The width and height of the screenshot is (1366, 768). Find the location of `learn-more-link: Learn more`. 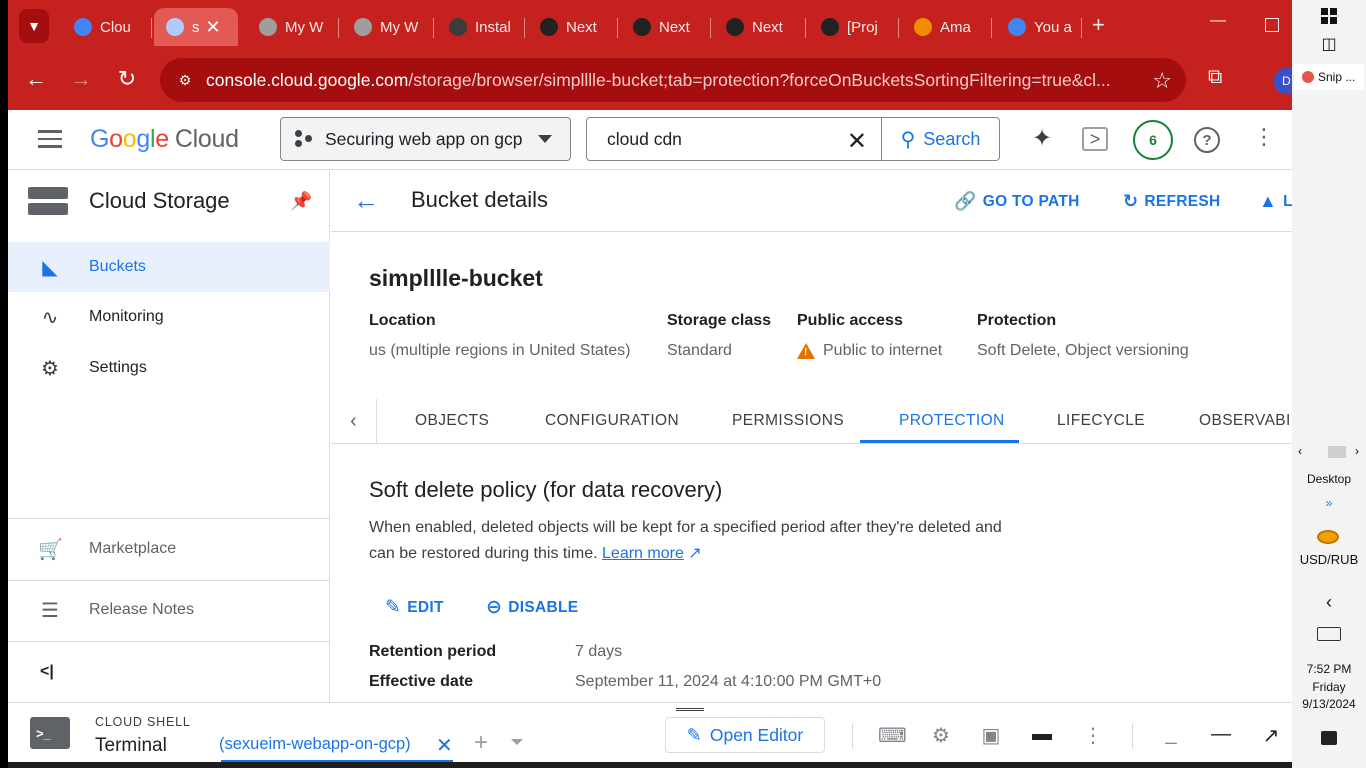

learn-more-link: Learn more is located at coordinates (643, 553).